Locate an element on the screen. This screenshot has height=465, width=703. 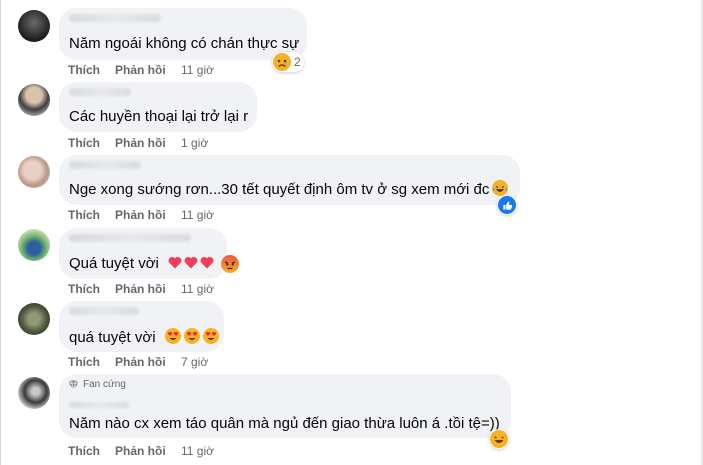
reaction-summary: 2 is located at coordinates (288, 62).